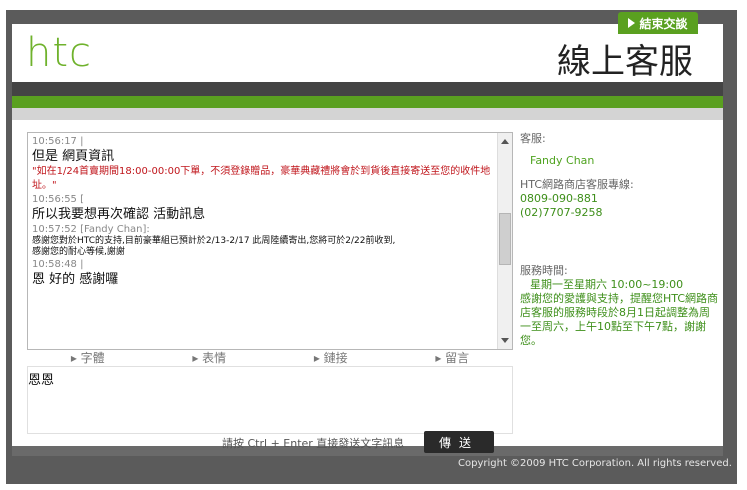 This screenshot has height=490, width=747. What do you see at coordinates (270, 357) in the screenshot?
I see `chat-toolbar: ▸ 字體 ▸ 表情 ▸ 鏈接 ▸ 留言` at bounding box center [270, 357].